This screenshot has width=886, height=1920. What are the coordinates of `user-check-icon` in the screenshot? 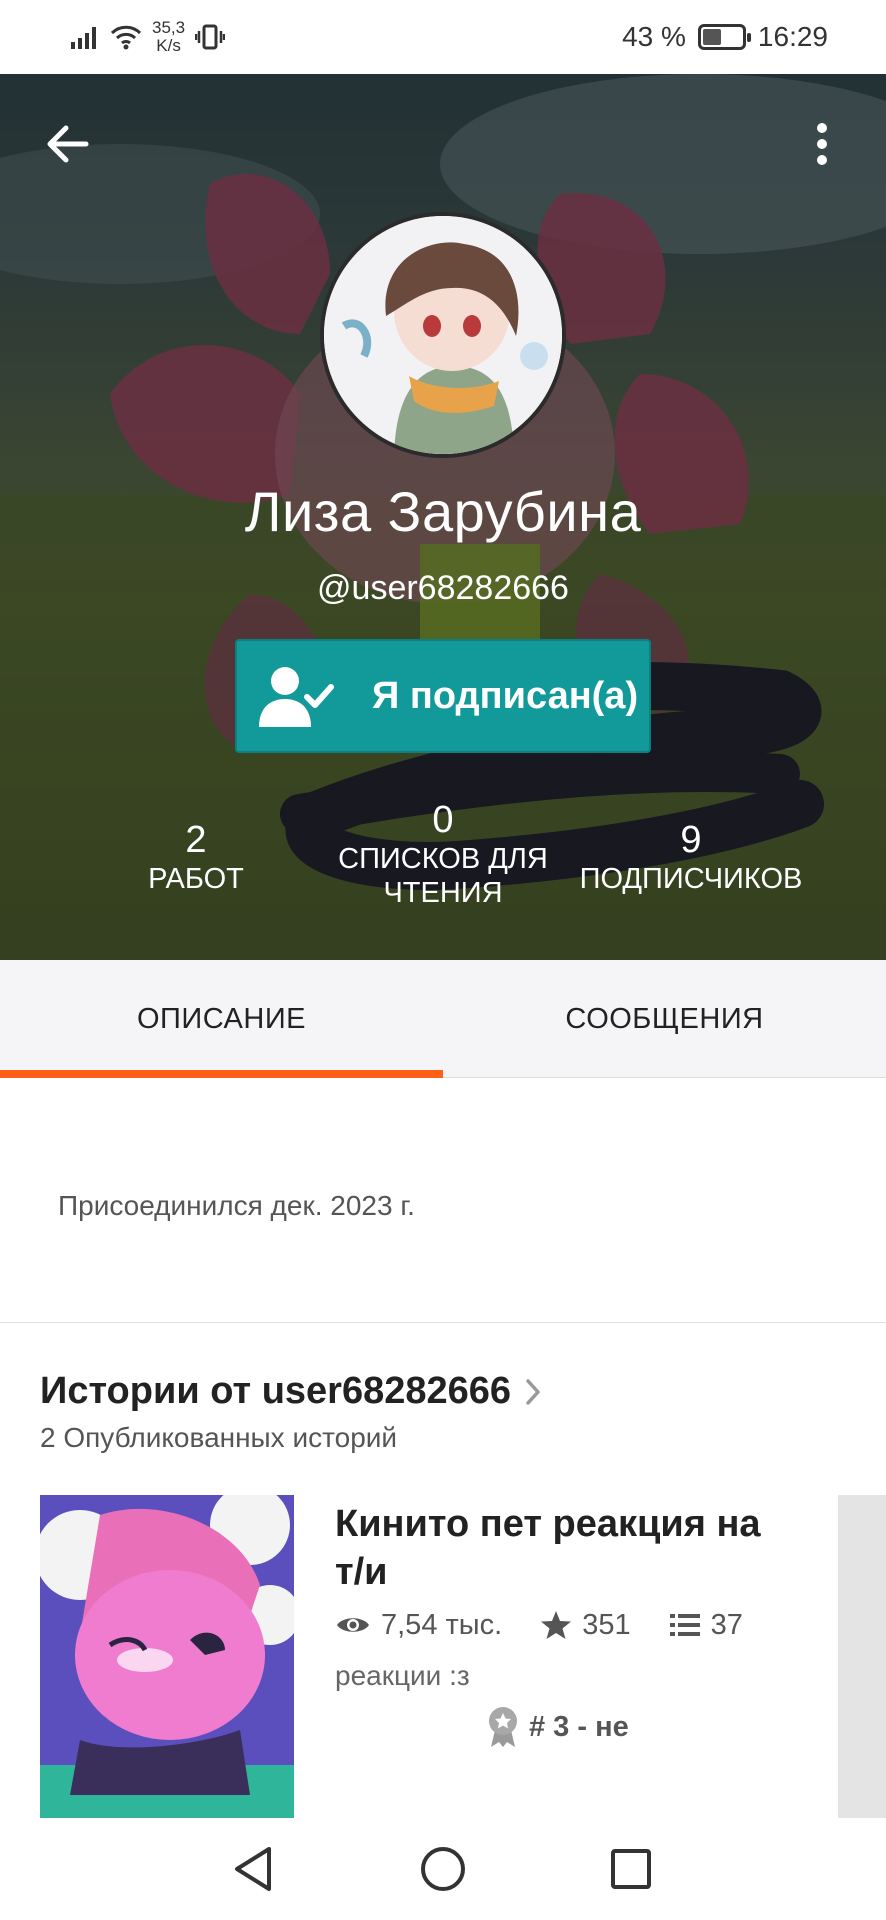 It's located at (296, 697).